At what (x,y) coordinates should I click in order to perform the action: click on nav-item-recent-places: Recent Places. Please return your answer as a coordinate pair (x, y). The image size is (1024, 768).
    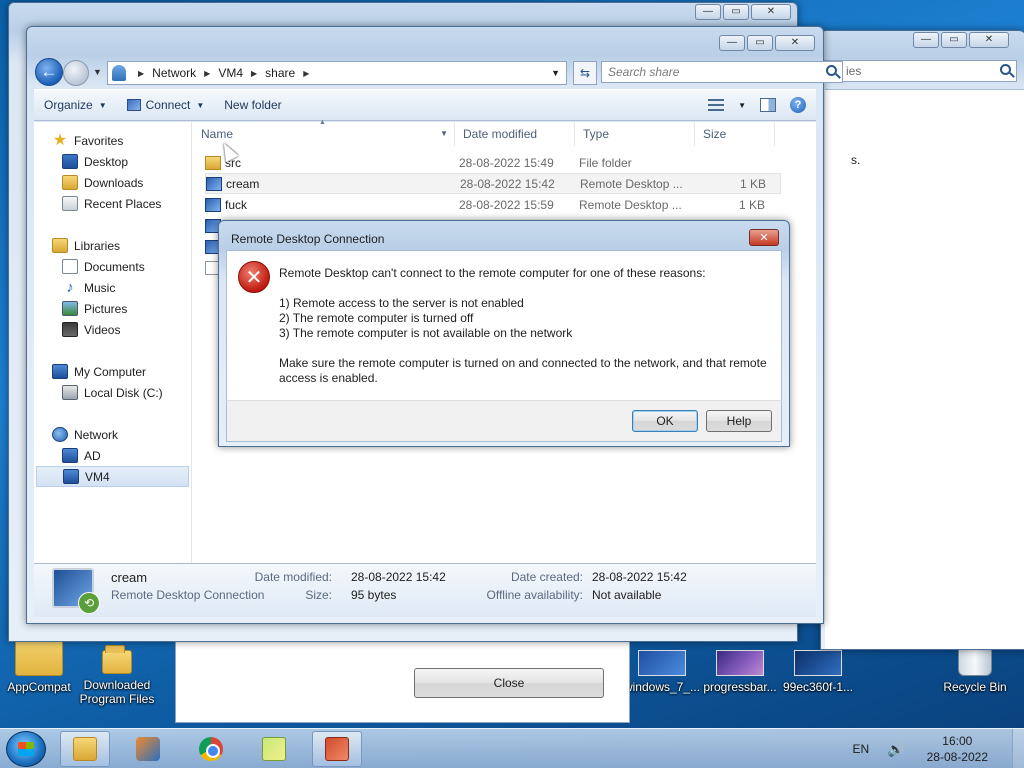
    Looking at the image, I should click on (112, 203).